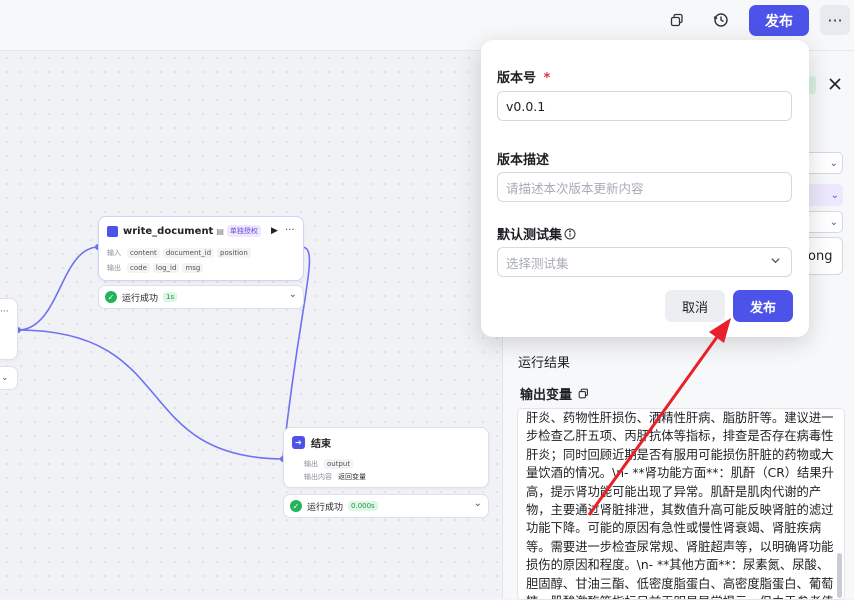 Image resolution: width=854 pixels, height=600 pixels. I want to click on info-icon, so click(570, 234).